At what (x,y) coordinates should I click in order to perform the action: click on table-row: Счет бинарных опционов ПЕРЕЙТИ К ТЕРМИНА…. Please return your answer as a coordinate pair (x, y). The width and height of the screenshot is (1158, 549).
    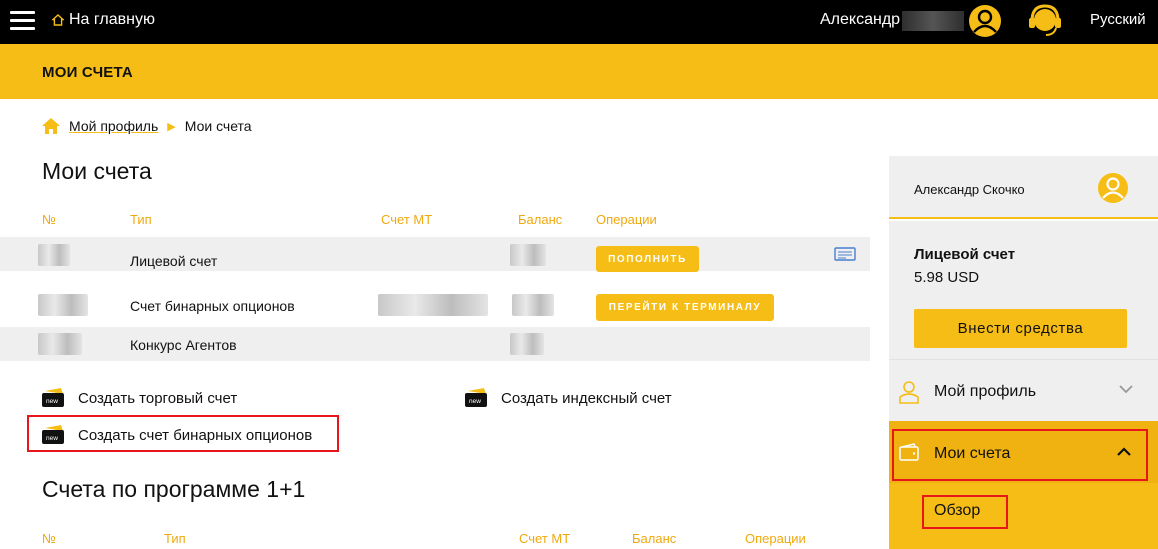
    Looking at the image, I should click on (435, 303).